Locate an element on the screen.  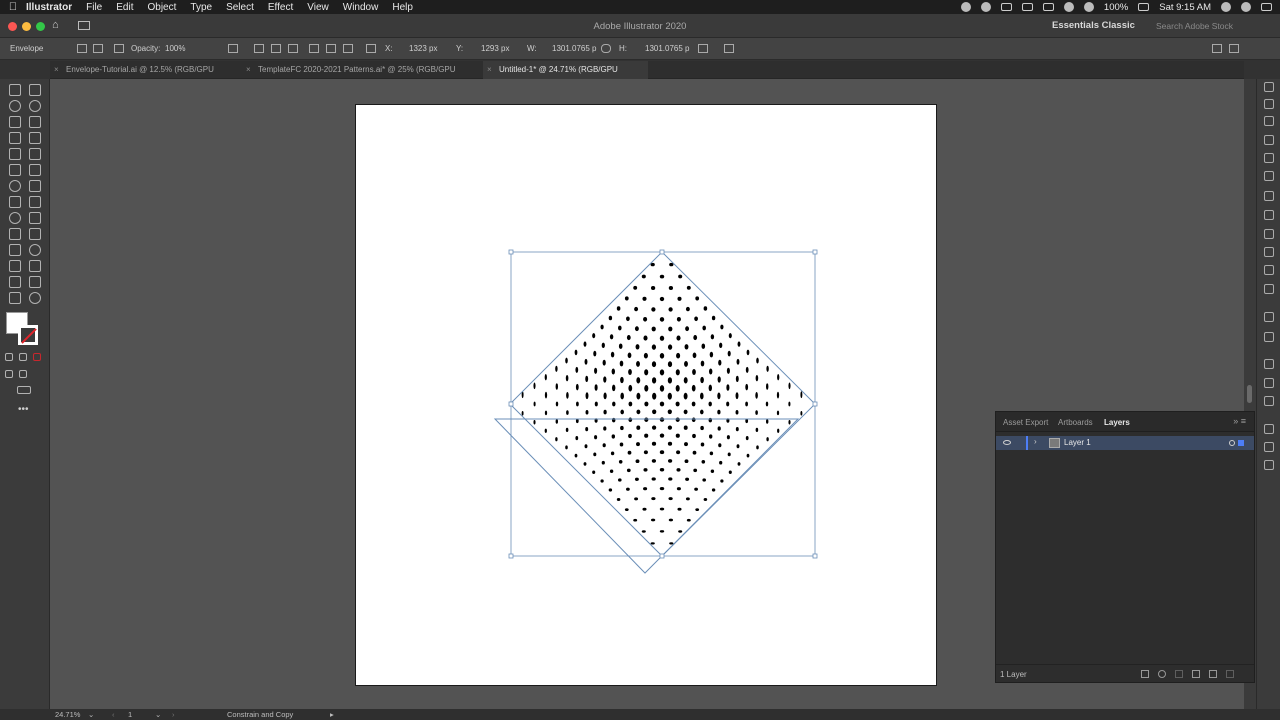
tab-layers: Layers is located at coordinates (1117, 422).